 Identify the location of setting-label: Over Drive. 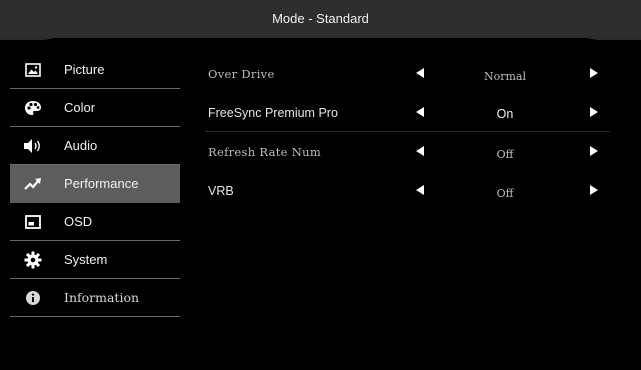
(241, 74).